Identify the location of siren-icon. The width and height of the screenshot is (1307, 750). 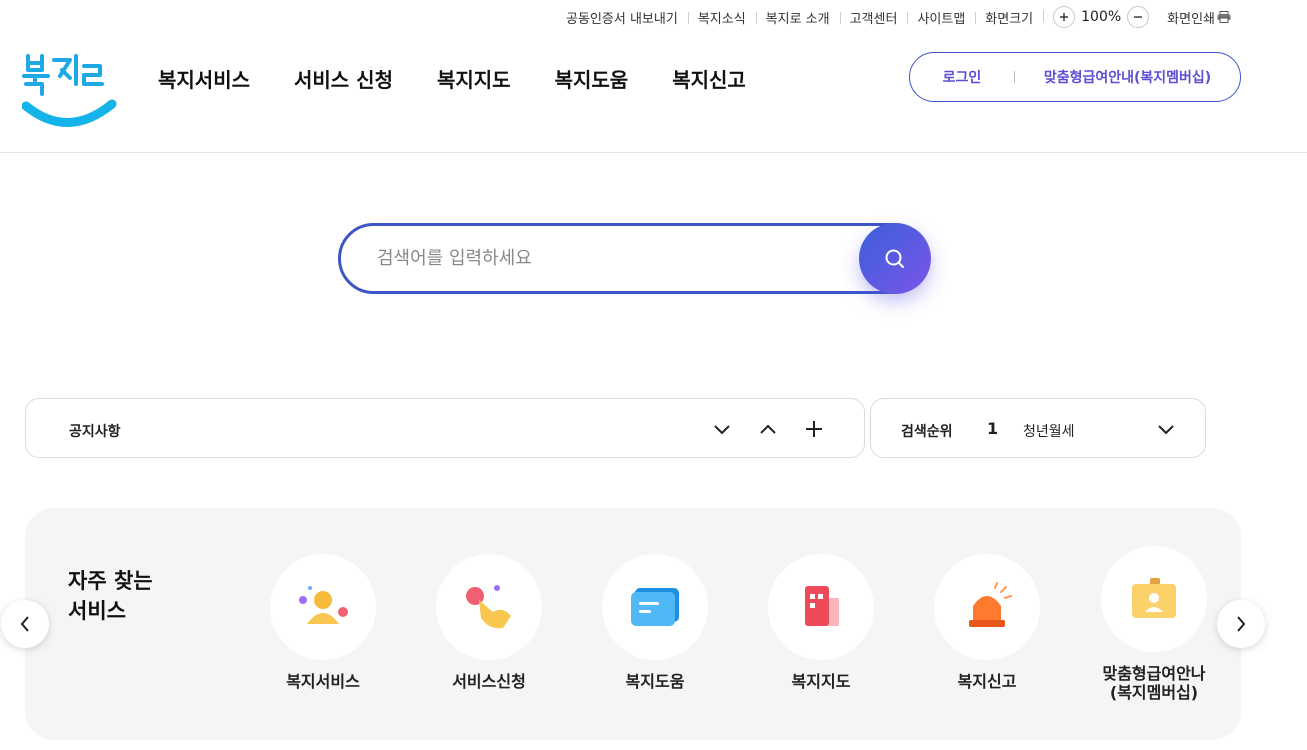
(990, 604).